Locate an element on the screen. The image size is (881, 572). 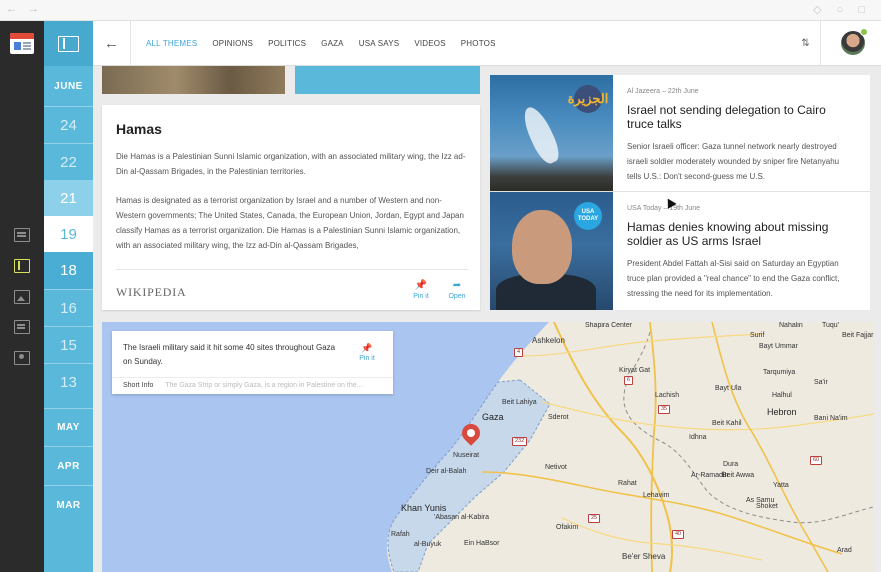
photo-card-partial is located at coordinates (193, 80).